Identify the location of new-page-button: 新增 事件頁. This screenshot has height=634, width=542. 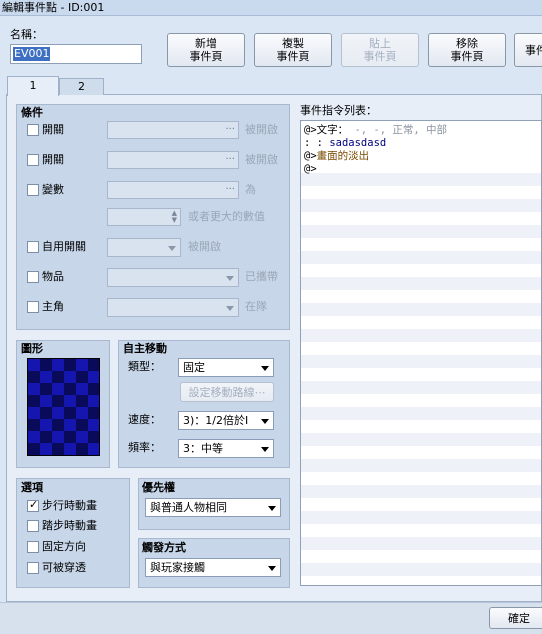
(206, 50).